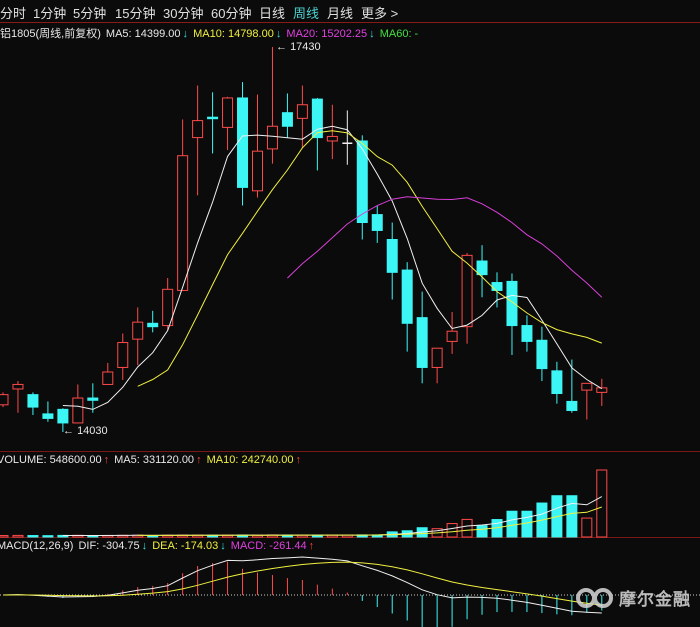  What do you see at coordinates (445, 247) in the screenshot?
I see `ma20-line` at bounding box center [445, 247].